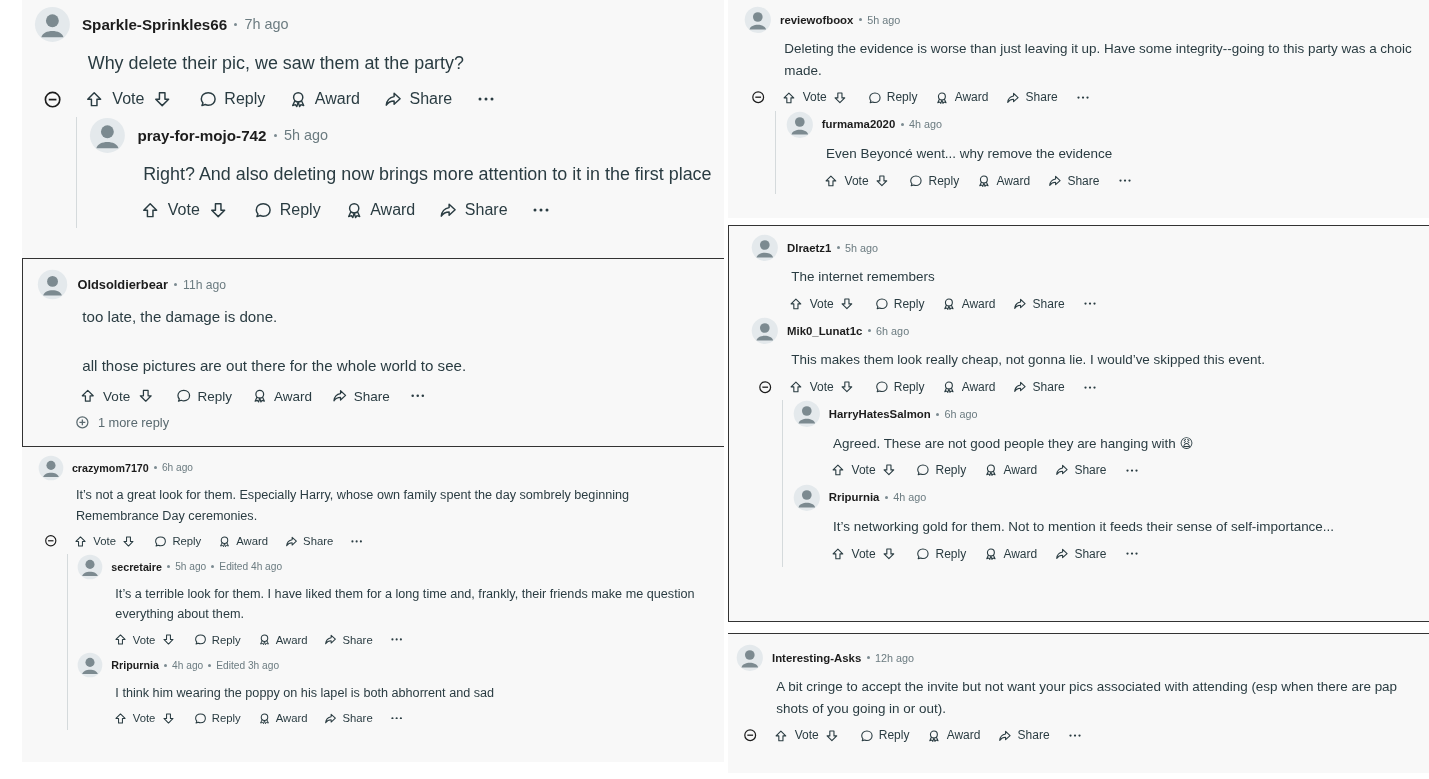  What do you see at coordinates (145, 396) in the screenshot?
I see `arrow-down-icon` at bounding box center [145, 396].